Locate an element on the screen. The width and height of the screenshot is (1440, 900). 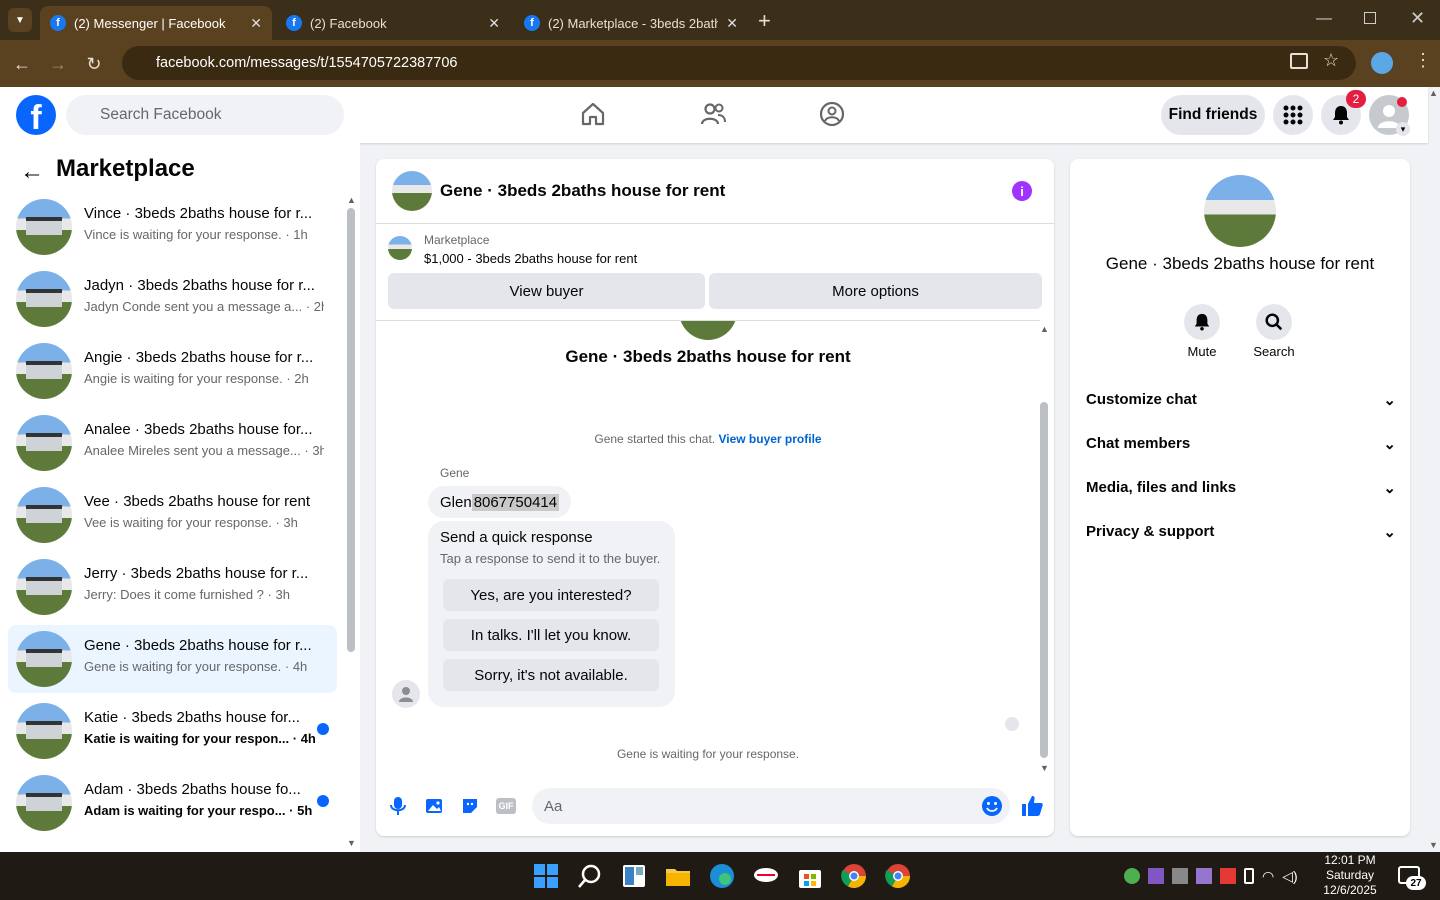
system-tray: ◠ ◁) is located at coordinates (1224, 876).